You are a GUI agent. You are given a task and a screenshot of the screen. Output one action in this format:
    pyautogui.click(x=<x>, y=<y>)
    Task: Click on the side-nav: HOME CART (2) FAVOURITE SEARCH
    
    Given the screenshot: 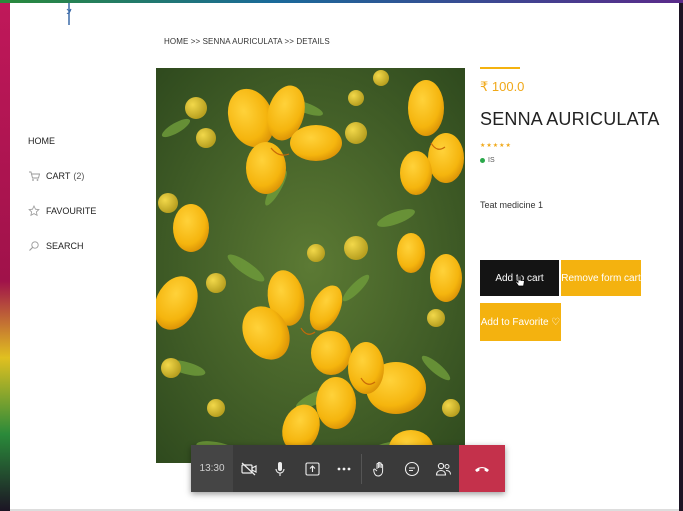 What is the action you would take?
    pyautogui.click(x=87, y=201)
    